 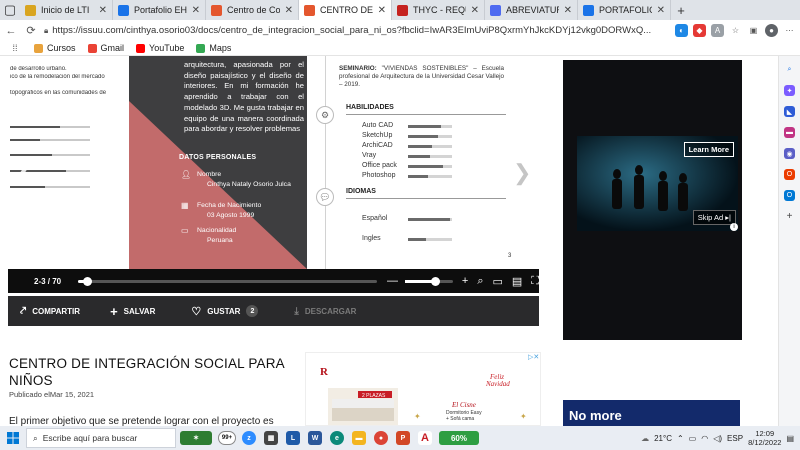 I want to click on festive-widget-icon: ✶, so click(x=196, y=438).